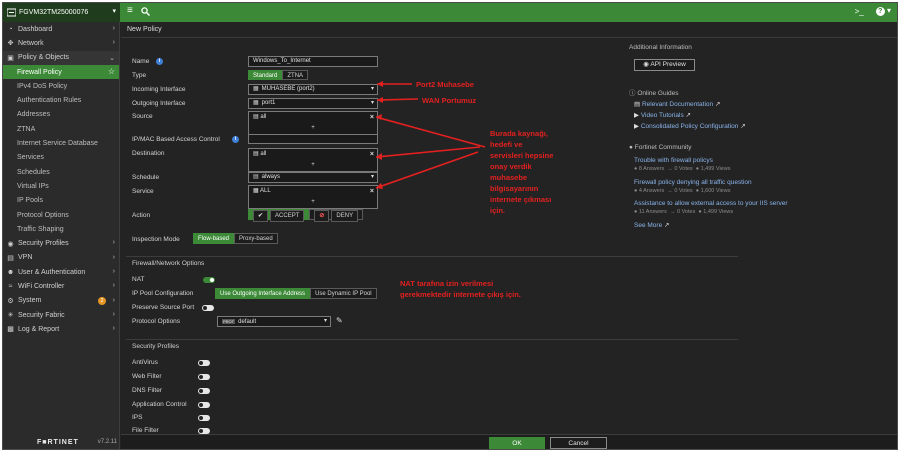  What do you see at coordinates (61, 143) in the screenshot?
I see `sidebar-item-internet-service-database: Internet Service Database` at bounding box center [61, 143].